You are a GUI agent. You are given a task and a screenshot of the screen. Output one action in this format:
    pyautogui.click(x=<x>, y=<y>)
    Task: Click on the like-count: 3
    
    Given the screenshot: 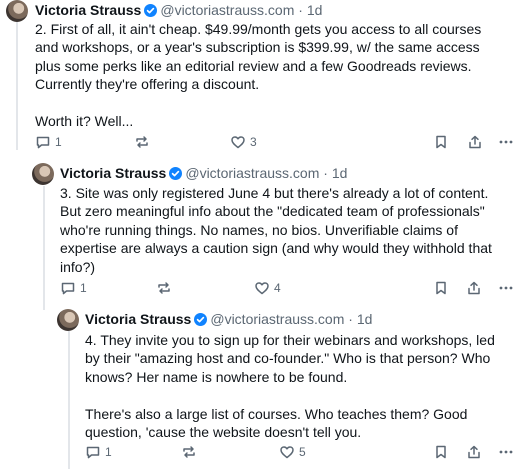 What is the action you would take?
    pyautogui.click(x=253, y=142)
    